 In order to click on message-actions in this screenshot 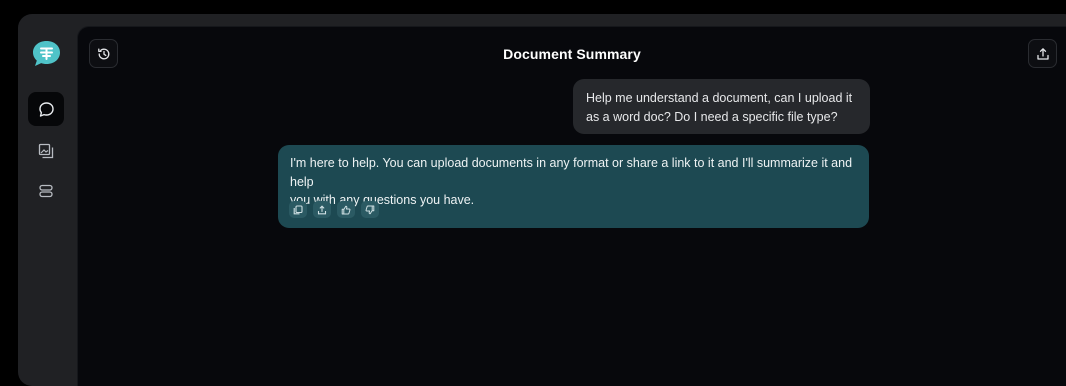, I will do `click(334, 209)`.